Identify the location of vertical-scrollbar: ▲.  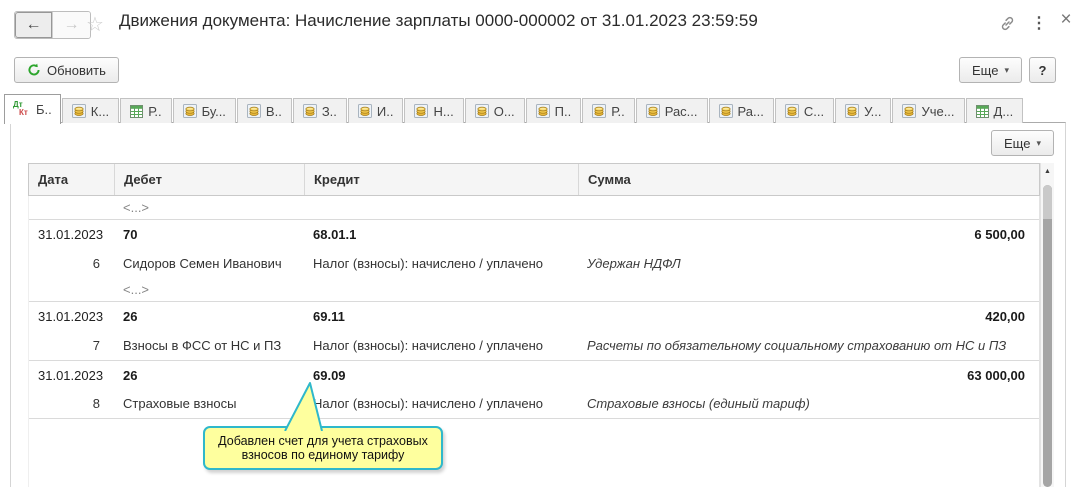
(1047, 325).